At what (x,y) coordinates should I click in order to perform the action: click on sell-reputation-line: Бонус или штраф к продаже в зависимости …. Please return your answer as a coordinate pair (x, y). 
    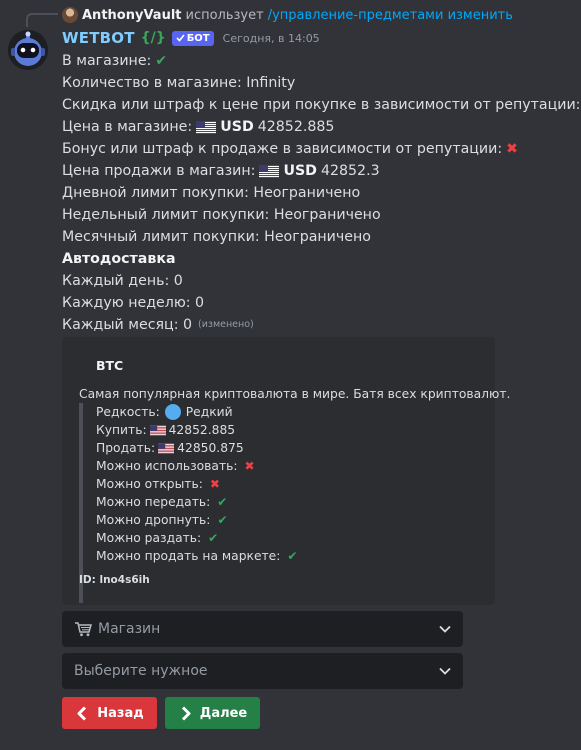
    Looking at the image, I should click on (317, 149).